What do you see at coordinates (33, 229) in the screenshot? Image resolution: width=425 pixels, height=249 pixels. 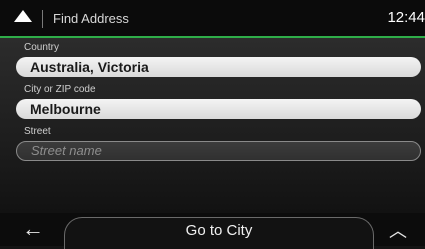 I see `back-arrow-icon: ←` at bounding box center [33, 229].